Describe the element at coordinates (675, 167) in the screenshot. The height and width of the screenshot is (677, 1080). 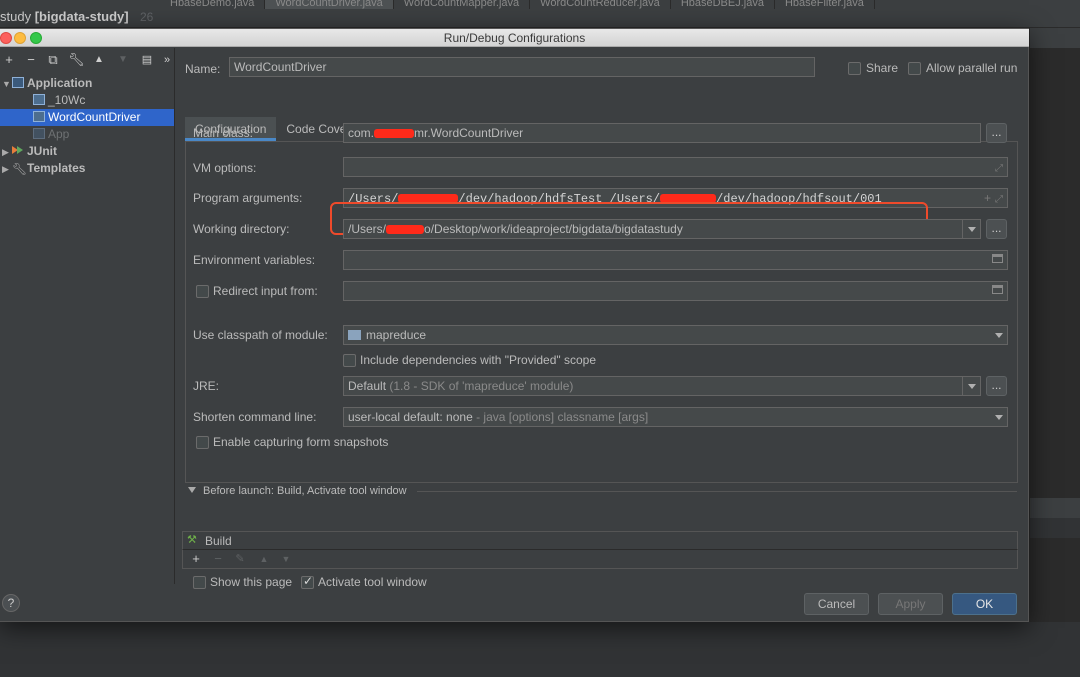
I see `vm-options-input: ⤢` at that location.